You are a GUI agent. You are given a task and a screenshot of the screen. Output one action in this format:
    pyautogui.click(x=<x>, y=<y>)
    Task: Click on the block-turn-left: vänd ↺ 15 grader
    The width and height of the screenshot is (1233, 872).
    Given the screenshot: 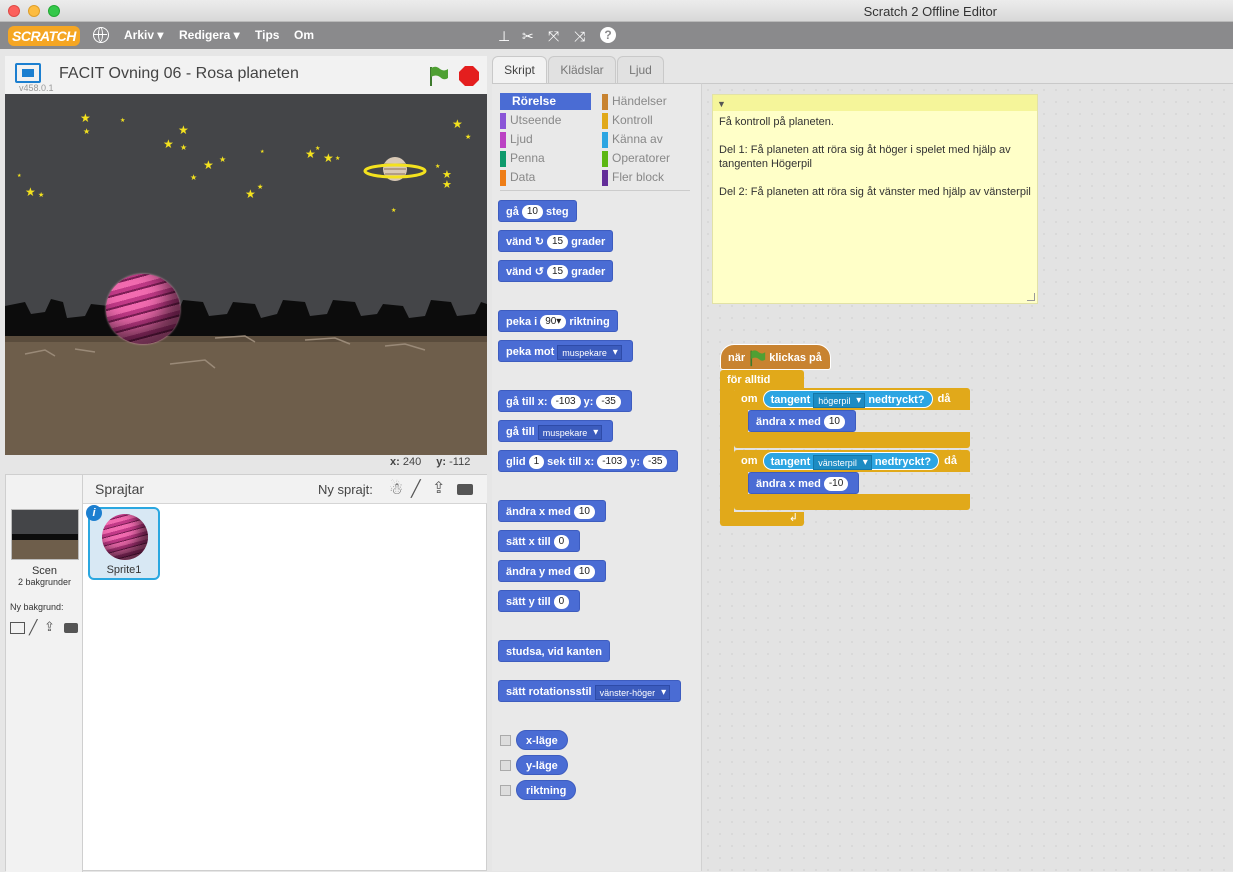 What is the action you would take?
    pyautogui.click(x=556, y=271)
    